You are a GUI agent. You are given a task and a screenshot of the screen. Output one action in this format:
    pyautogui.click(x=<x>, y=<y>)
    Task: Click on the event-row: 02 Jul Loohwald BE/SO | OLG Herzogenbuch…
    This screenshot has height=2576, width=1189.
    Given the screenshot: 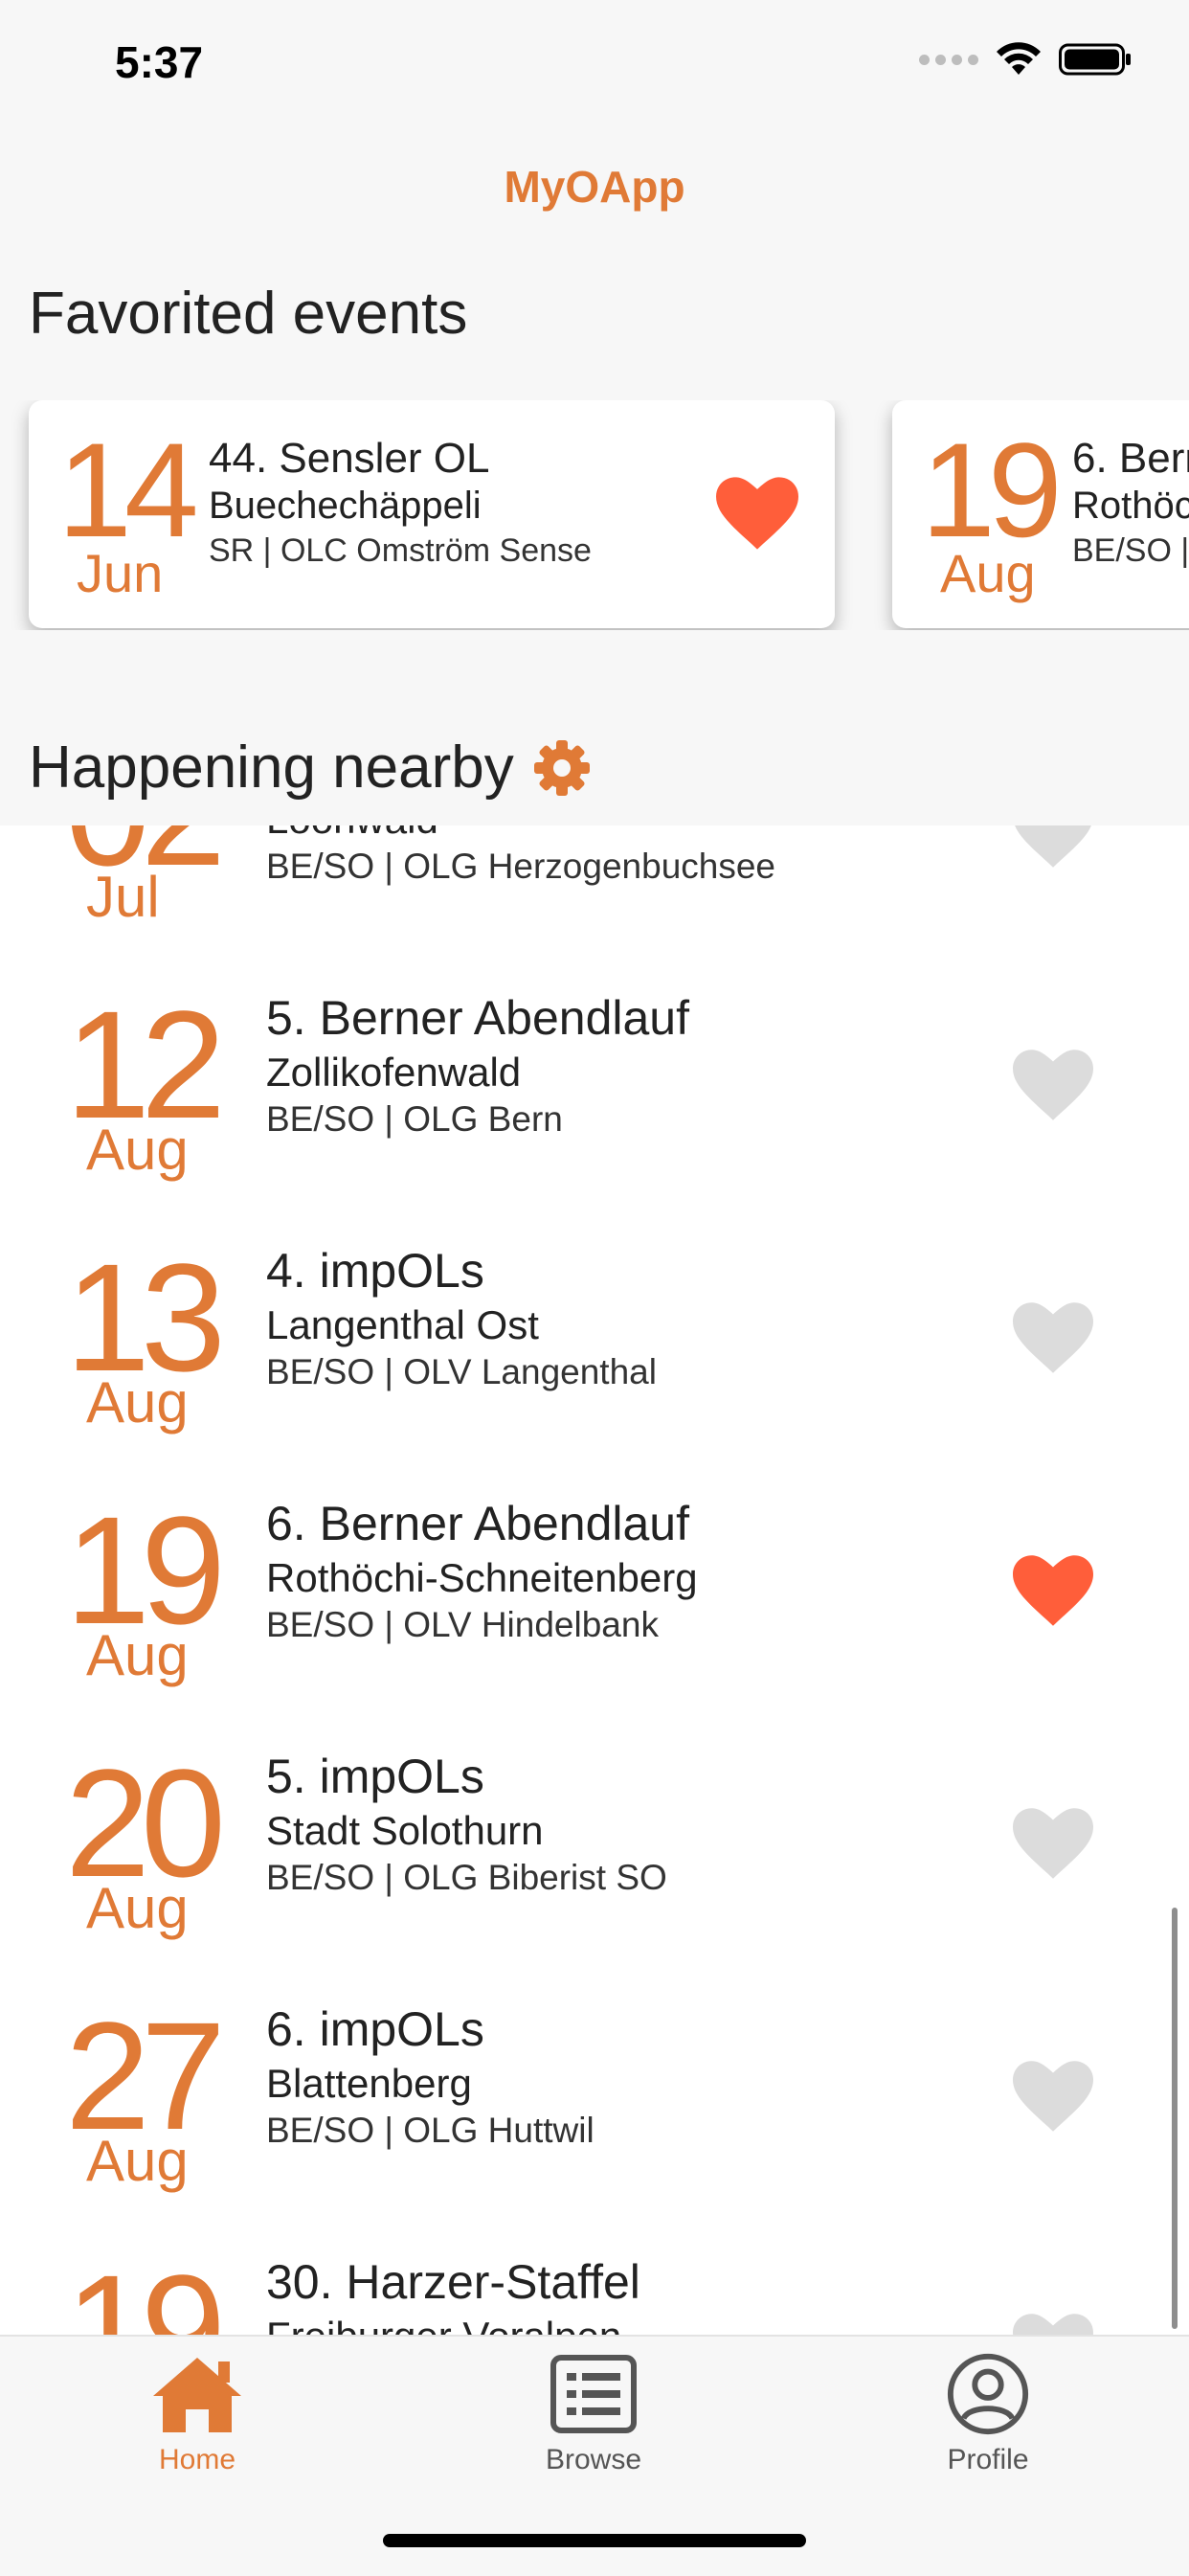 What is the action you would take?
    pyautogui.click(x=594, y=893)
    